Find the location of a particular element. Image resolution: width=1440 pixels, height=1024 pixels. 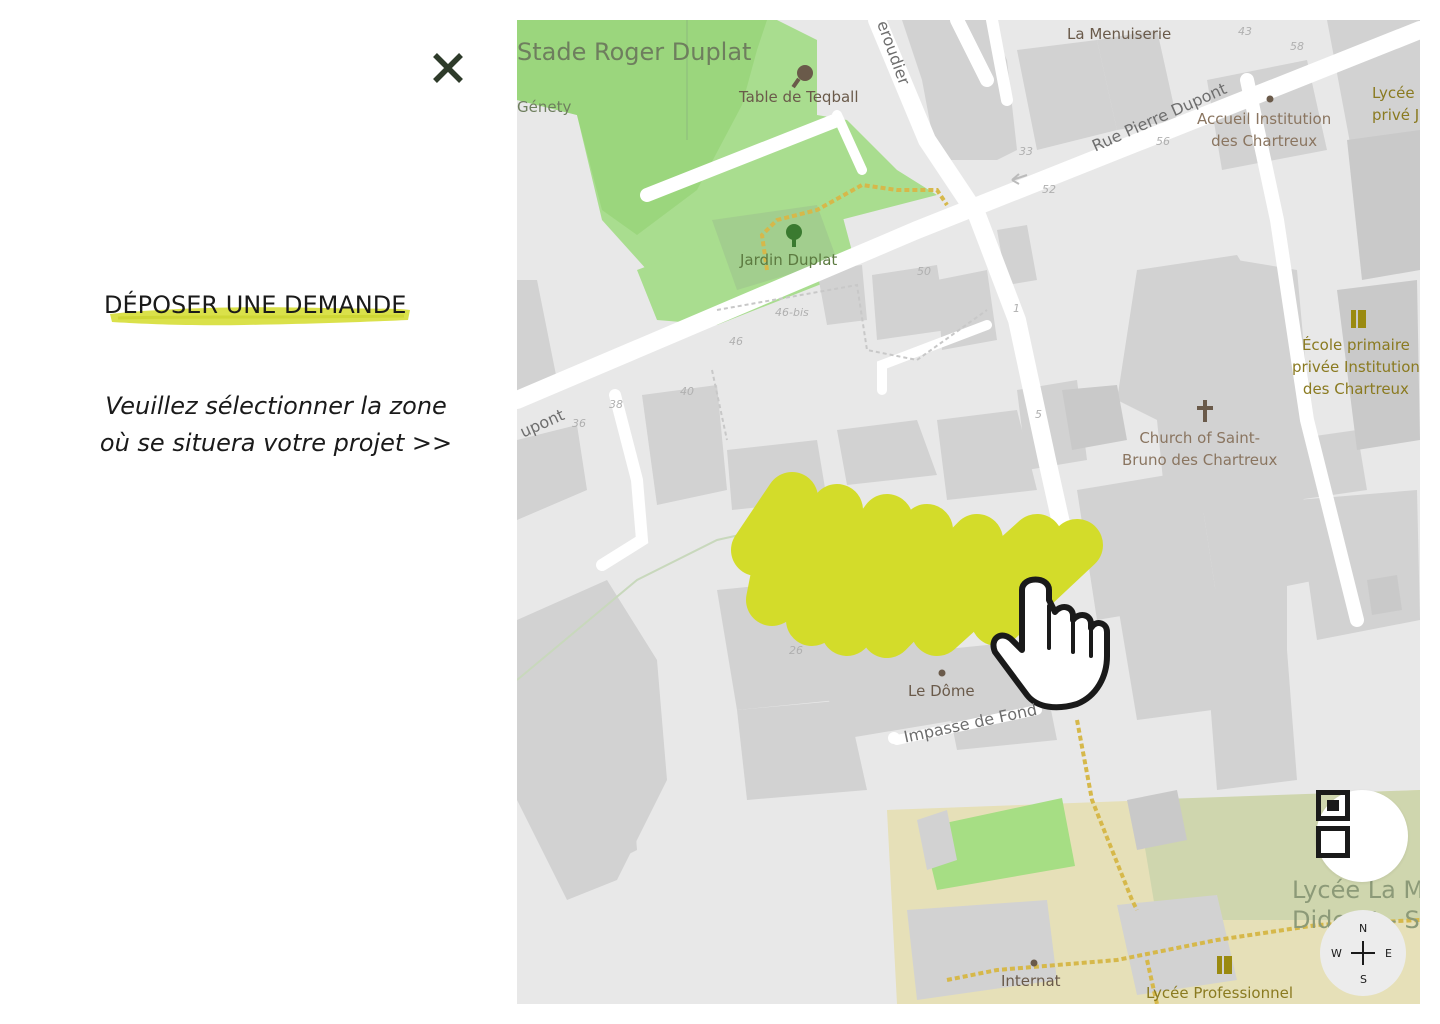

place-internat: Internat is located at coordinates (1031, 981).